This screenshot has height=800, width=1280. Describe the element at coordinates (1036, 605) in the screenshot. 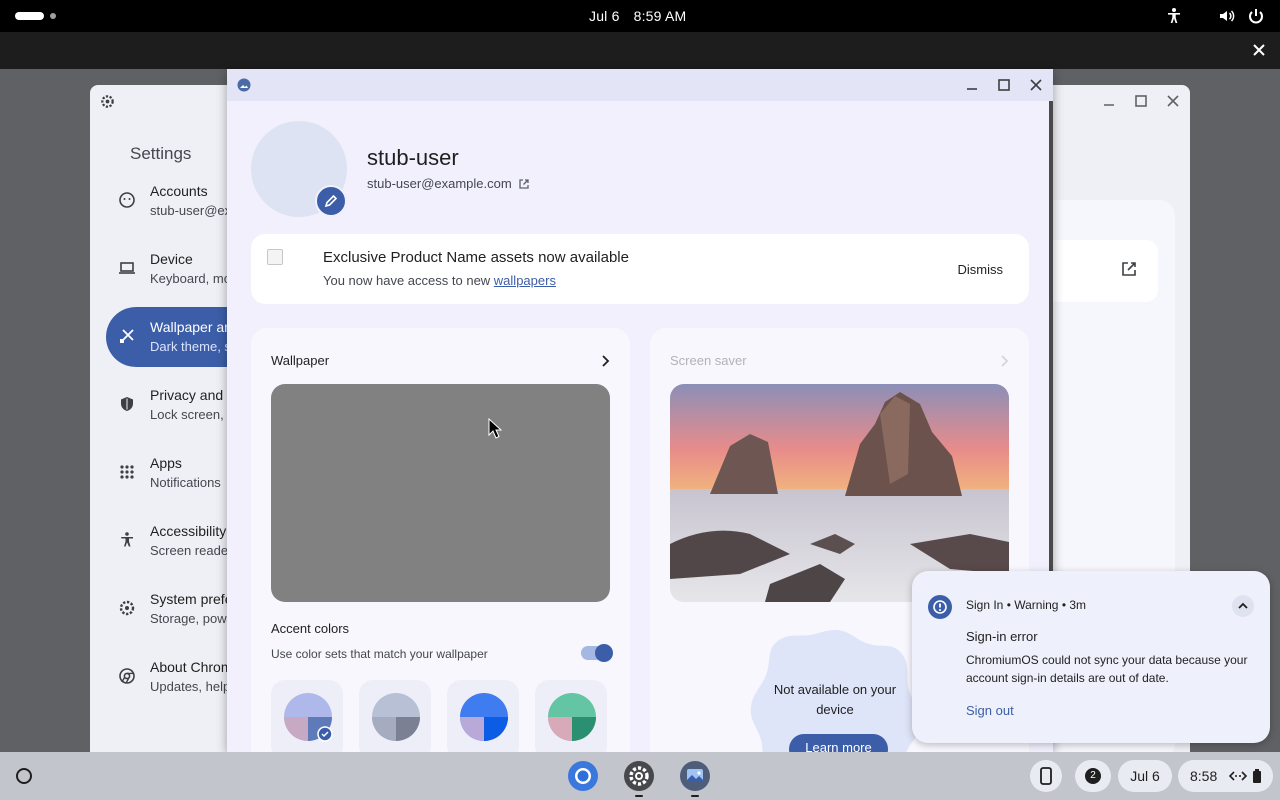

I see `notification-level: Warning` at that location.